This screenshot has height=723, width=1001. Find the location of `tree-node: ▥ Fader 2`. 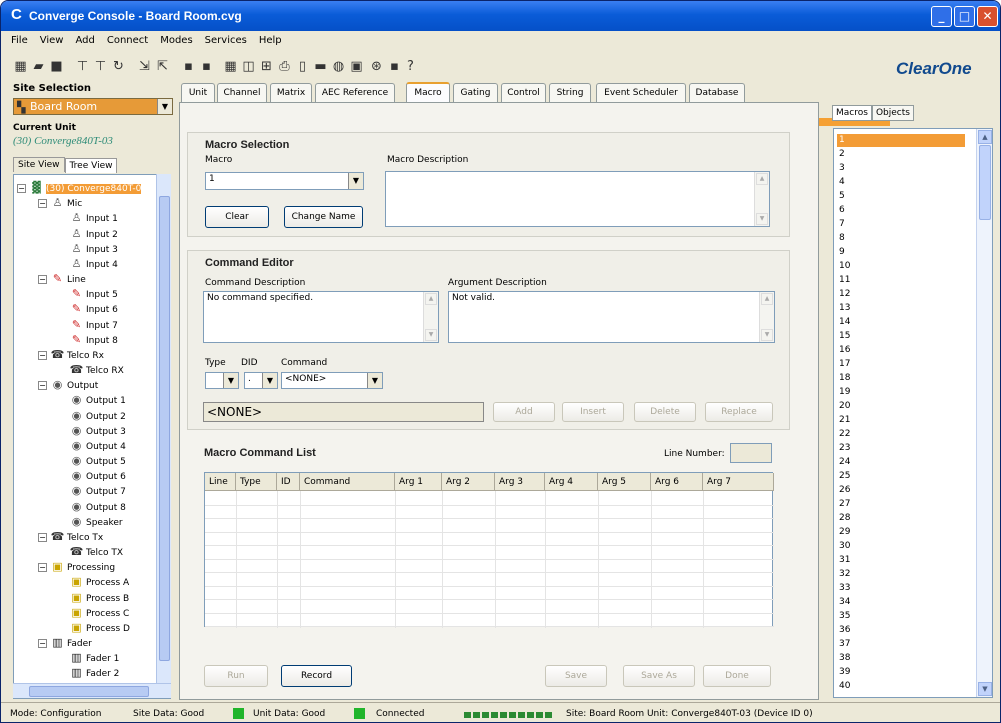

tree-node: ▥ Fader 2 is located at coordinates (94, 673).